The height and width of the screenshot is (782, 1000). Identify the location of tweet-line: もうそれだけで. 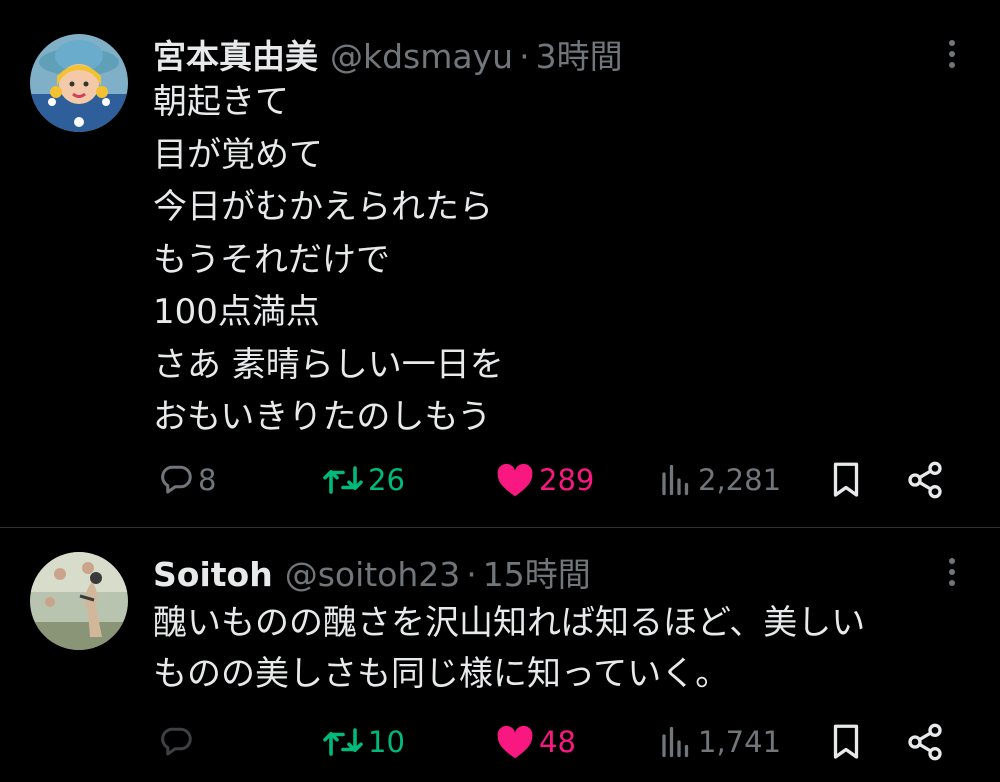
(271, 259).